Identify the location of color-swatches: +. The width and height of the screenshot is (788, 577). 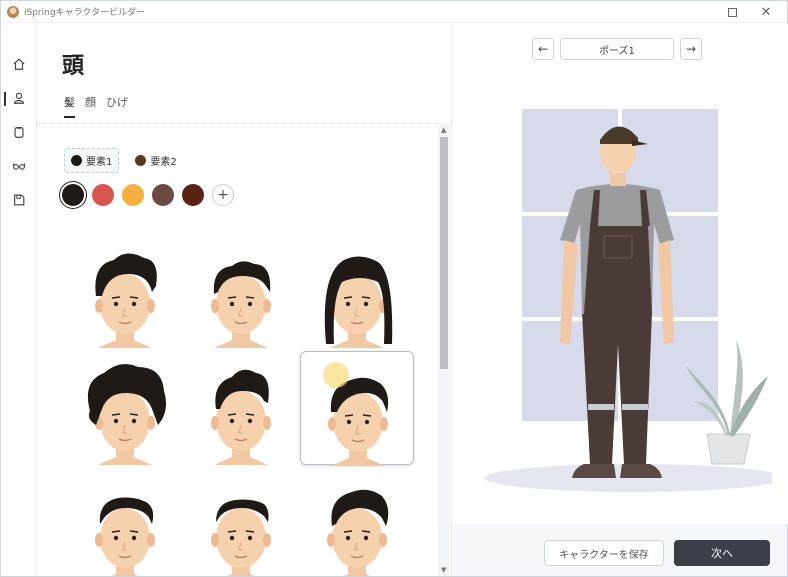
(148, 195).